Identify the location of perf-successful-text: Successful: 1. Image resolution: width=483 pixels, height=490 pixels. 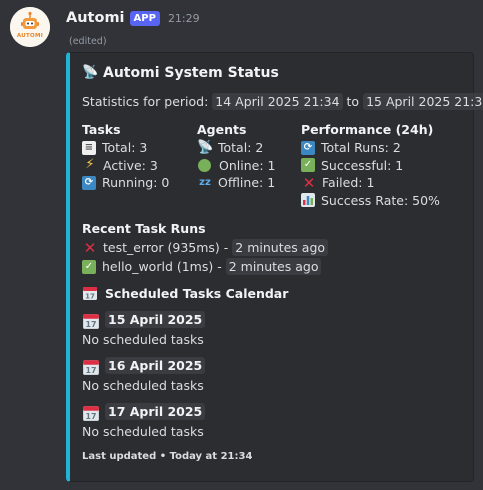
(362, 165).